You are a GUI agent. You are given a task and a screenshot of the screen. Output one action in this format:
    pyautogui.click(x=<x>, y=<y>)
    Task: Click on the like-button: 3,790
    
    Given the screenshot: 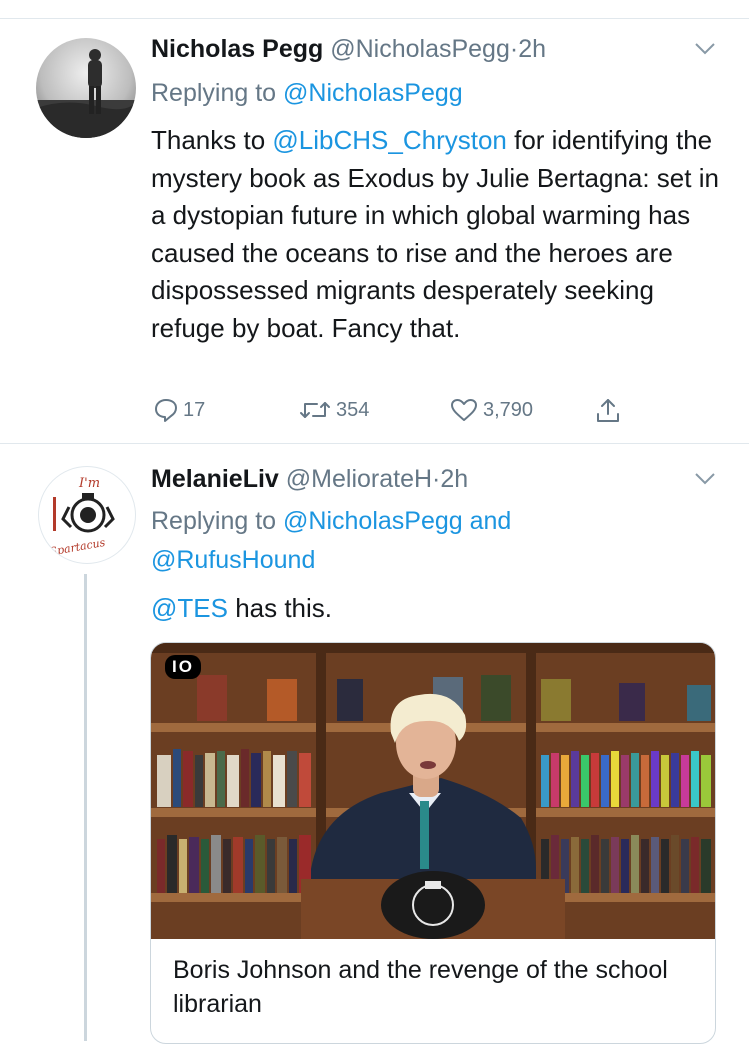 What is the action you would take?
    pyautogui.click(x=491, y=410)
    